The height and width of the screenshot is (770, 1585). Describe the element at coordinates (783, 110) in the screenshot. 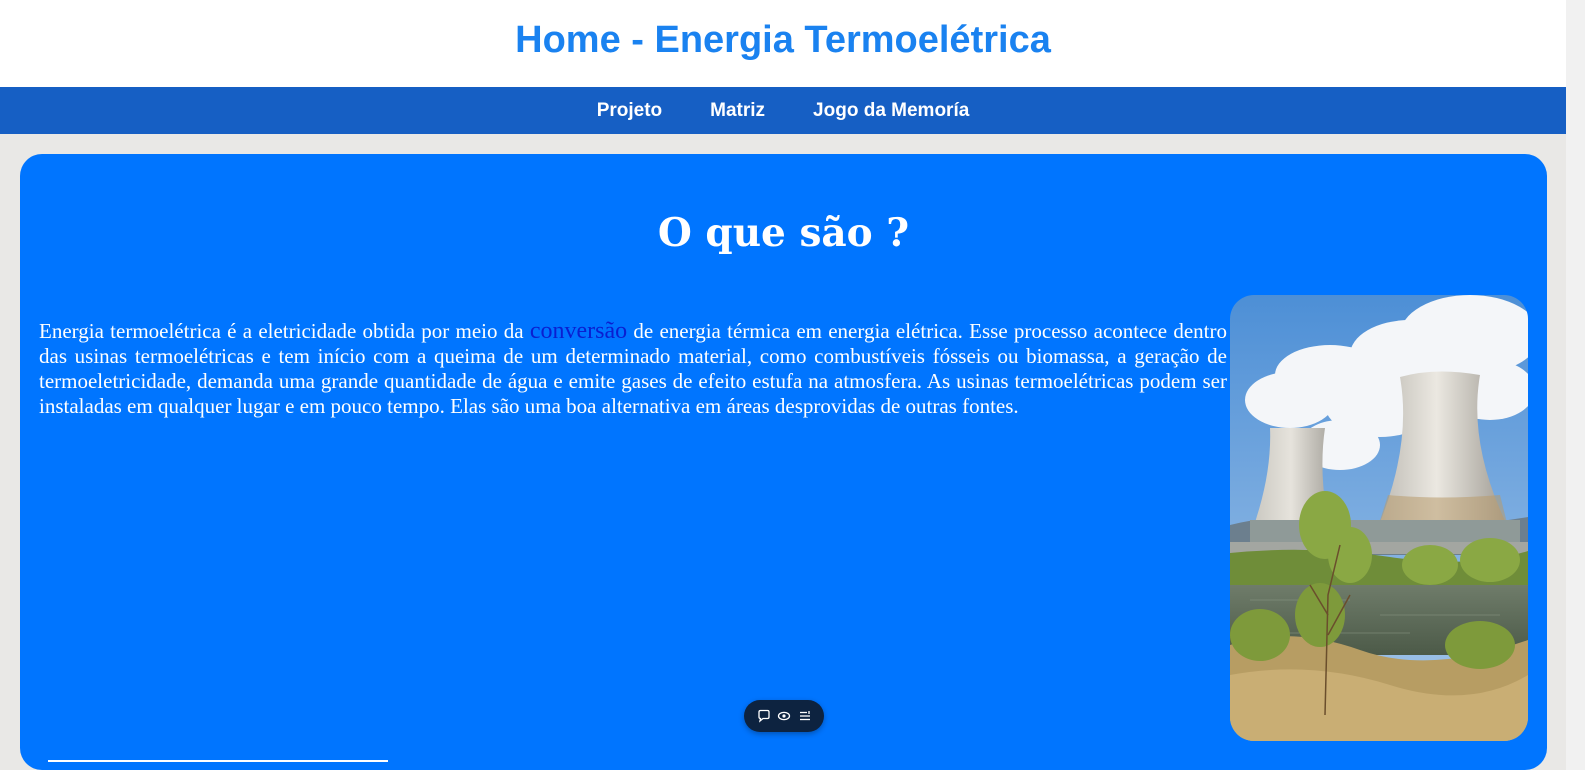

I see `main-navbar: Projeto Matriz Jogo da Memoría` at that location.